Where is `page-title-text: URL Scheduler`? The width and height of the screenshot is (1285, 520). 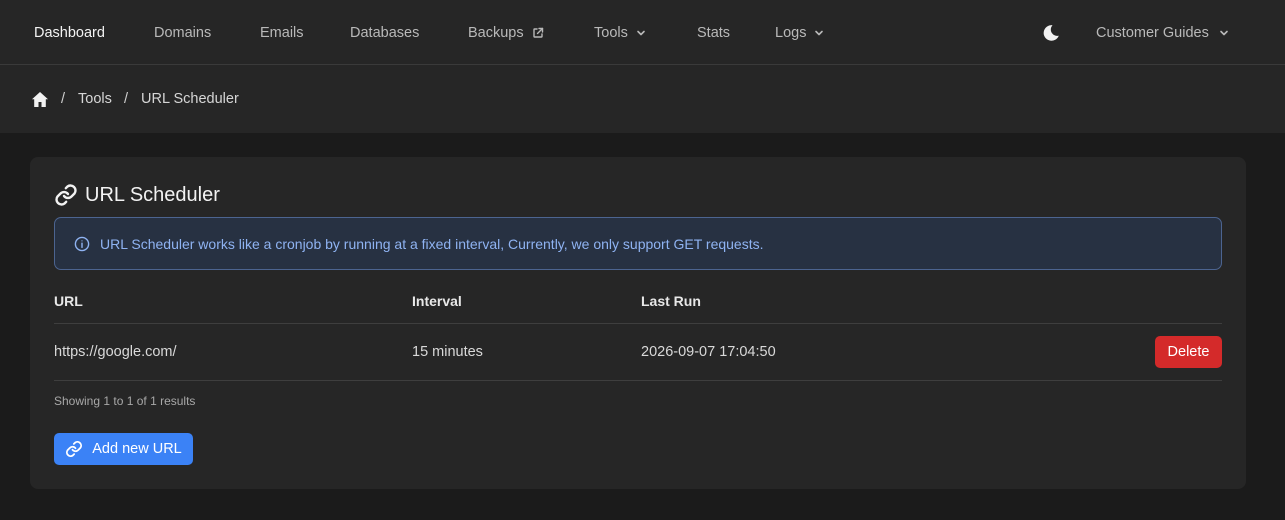 page-title-text: URL Scheduler is located at coordinates (152, 194).